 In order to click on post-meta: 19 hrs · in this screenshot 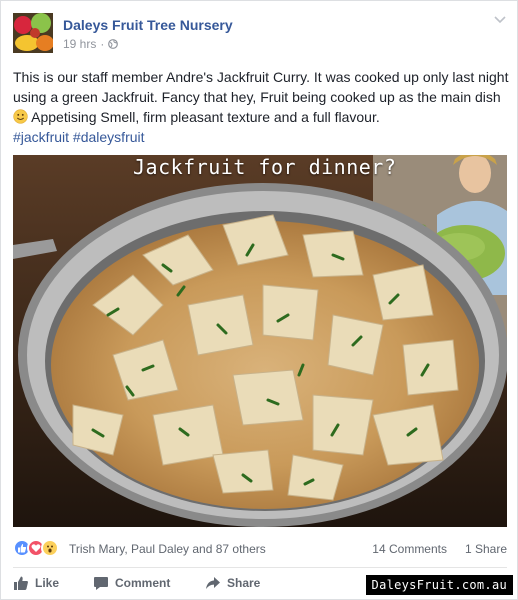, I will do `click(91, 44)`.